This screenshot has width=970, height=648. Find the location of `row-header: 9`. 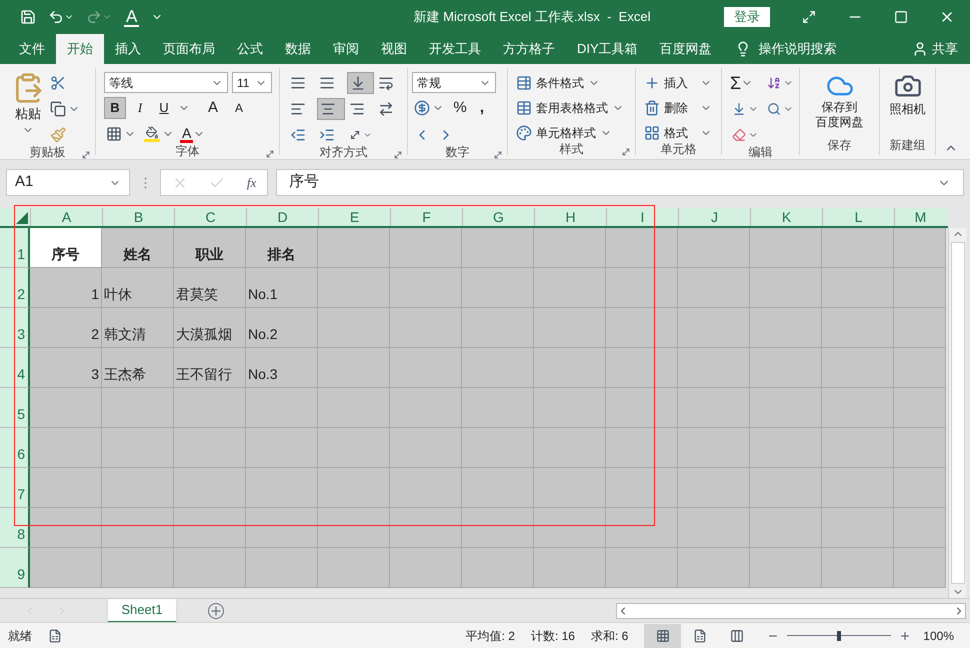

row-header: 9 is located at coordinates (15, 568).